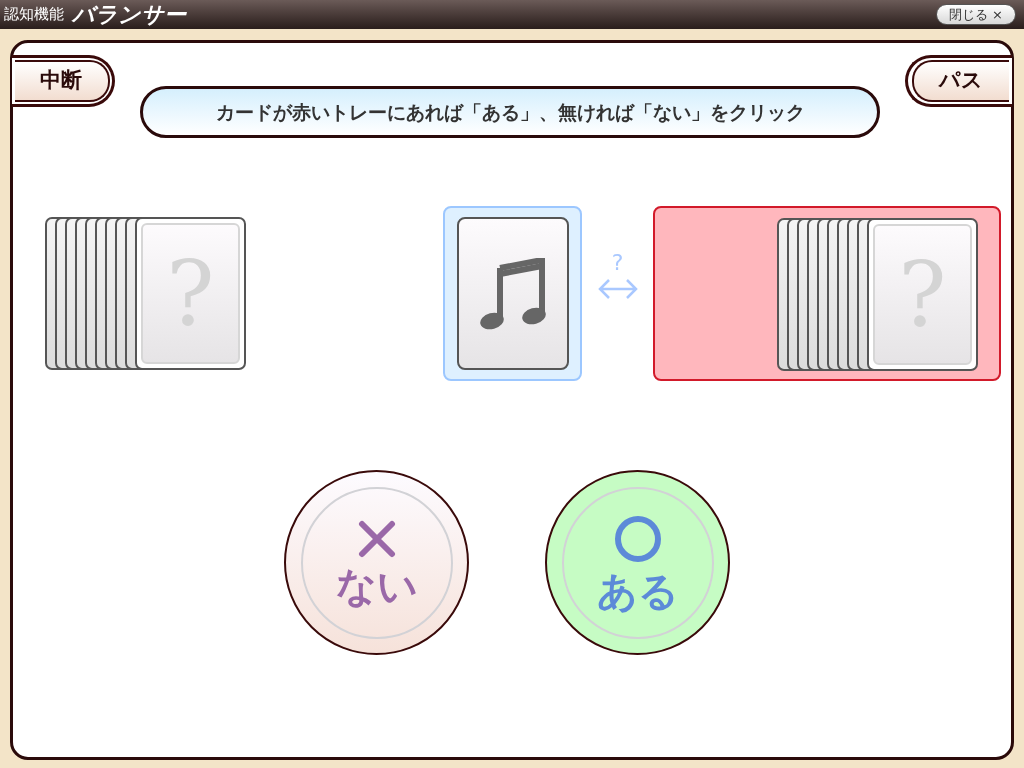 The image size is (1024, 768). Describe the element at coordinates (376, 562) in the screenshot. I see `no-button: ない` at that location.